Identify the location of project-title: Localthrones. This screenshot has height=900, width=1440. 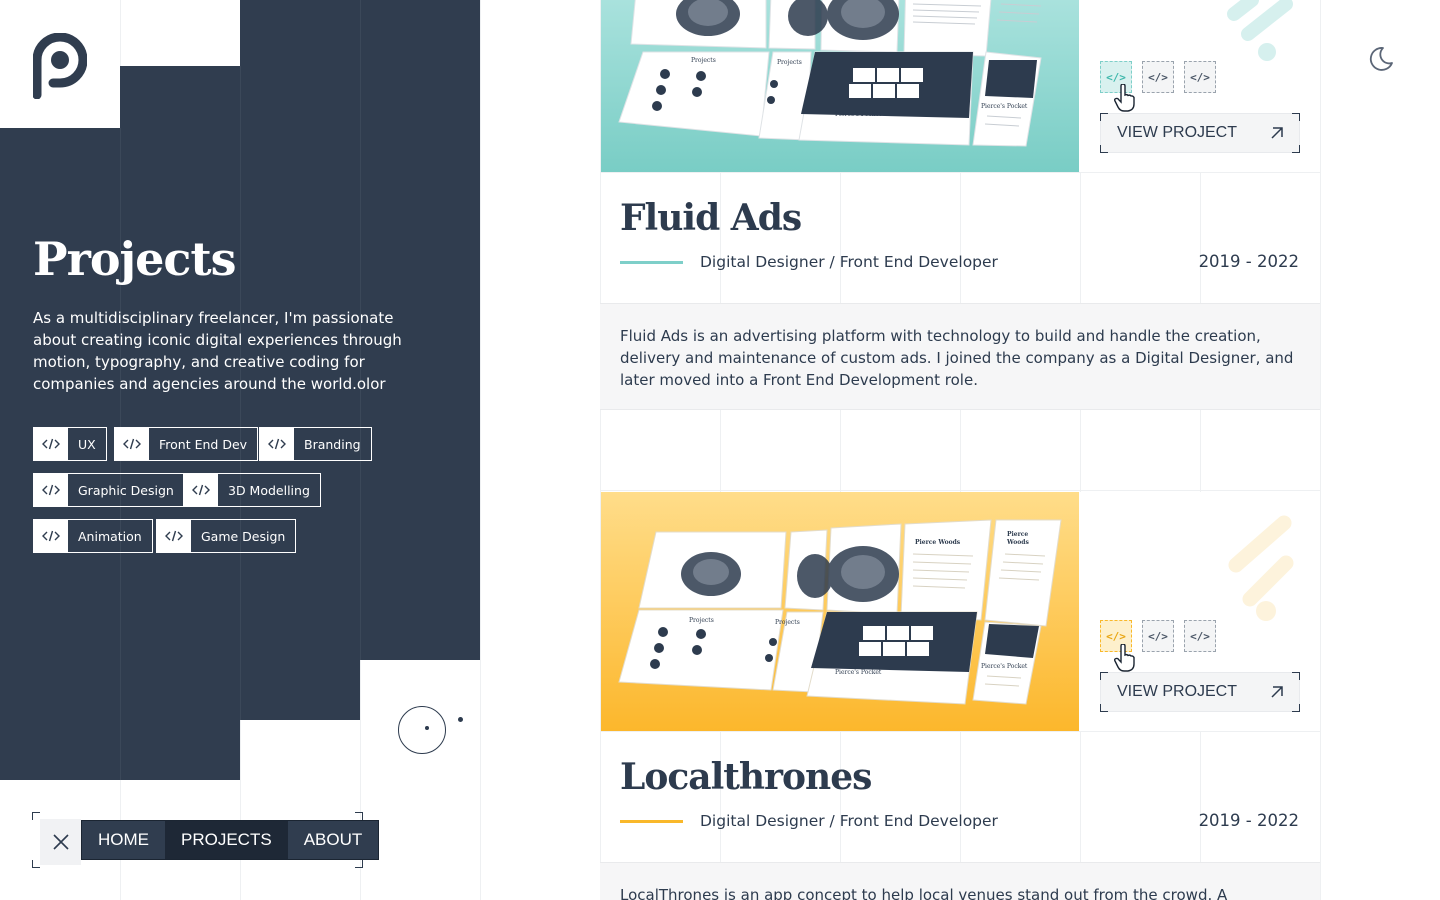
(746, 777).